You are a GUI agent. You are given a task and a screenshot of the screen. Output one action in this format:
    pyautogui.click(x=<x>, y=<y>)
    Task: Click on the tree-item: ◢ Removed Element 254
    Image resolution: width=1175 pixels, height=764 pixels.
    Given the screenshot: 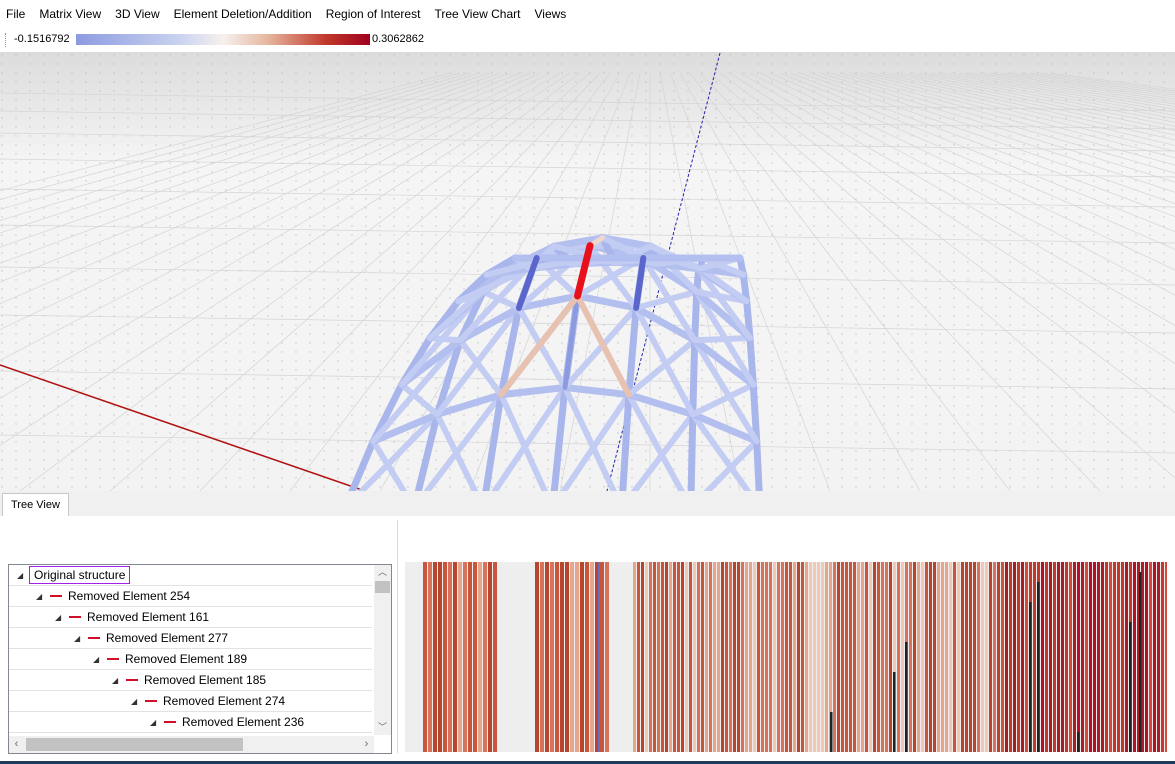 What is the action you would take?
    pyautogui.click(x=190, y=596)
    